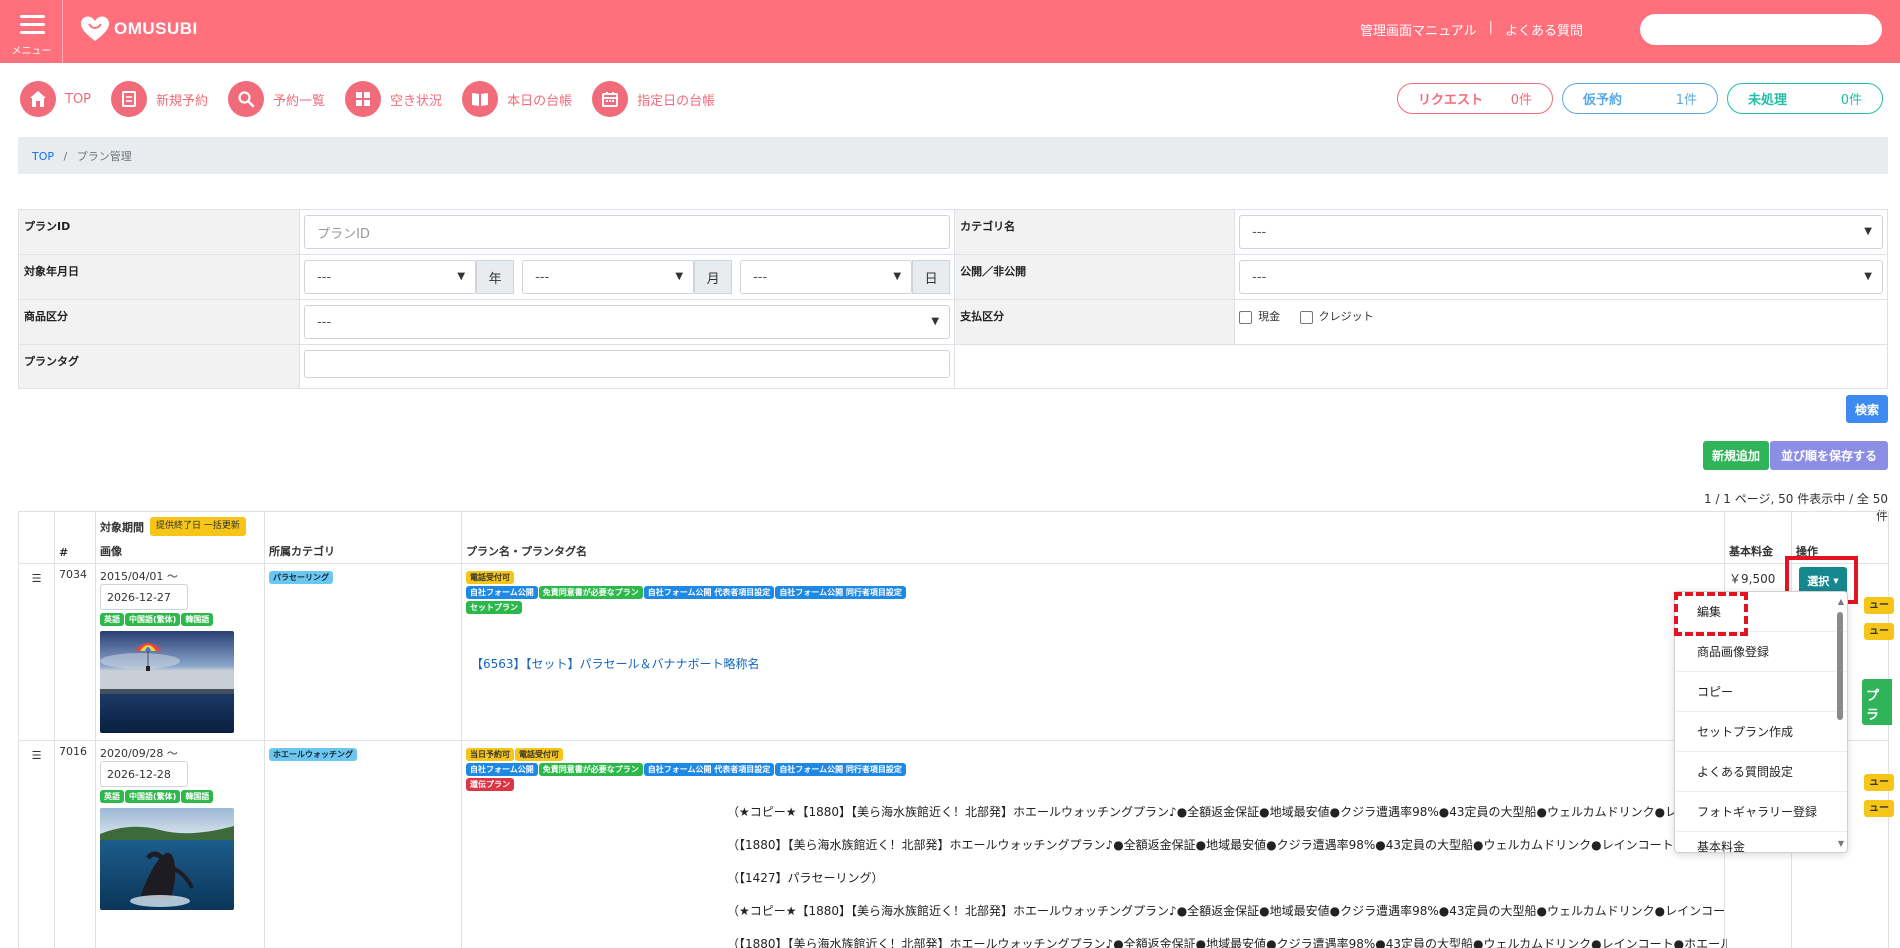 The height and width of the screenshot is (948, 1900). Describe the element at coordinates (198, 526) in the screenshot. I see `bulk-update-button: 提供終了日 一括更新` at that location.